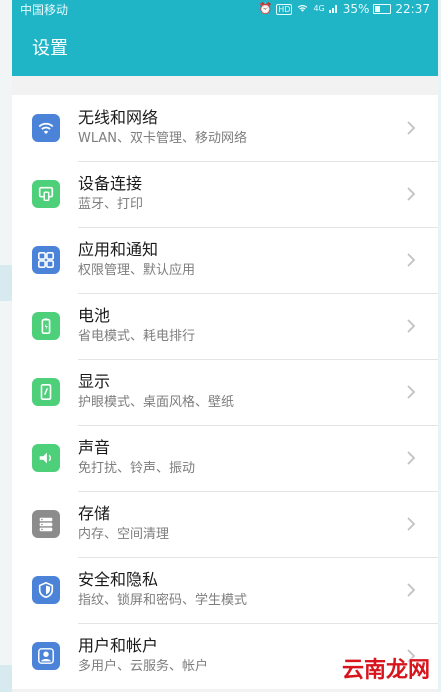  I want to click on settings-item-text: 存储 内存、空间清理, so click(258, 524).